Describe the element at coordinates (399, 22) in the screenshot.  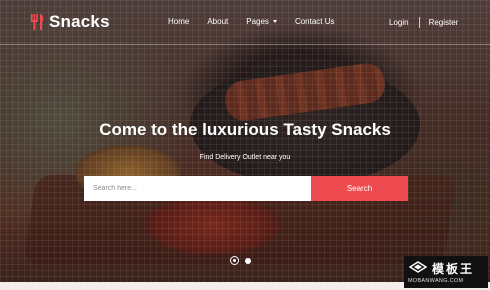
I see `login-link: Login` at that location.